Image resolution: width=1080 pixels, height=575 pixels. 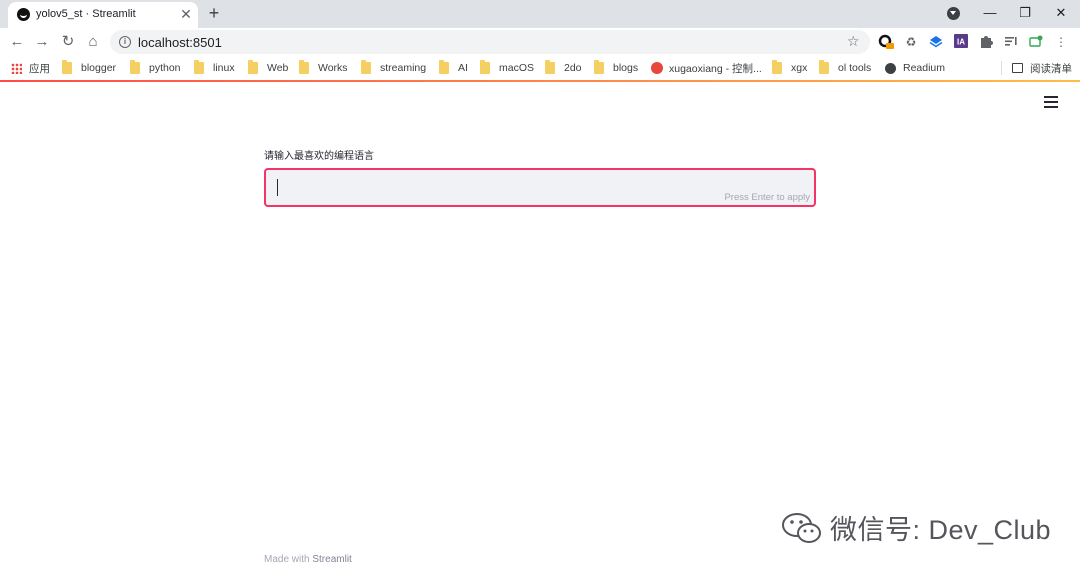 What do you see at coordinates (845, 68) in the screenshot?
I see `bookmark-ol-tools: ol tools` at bounding box center [845, 68].